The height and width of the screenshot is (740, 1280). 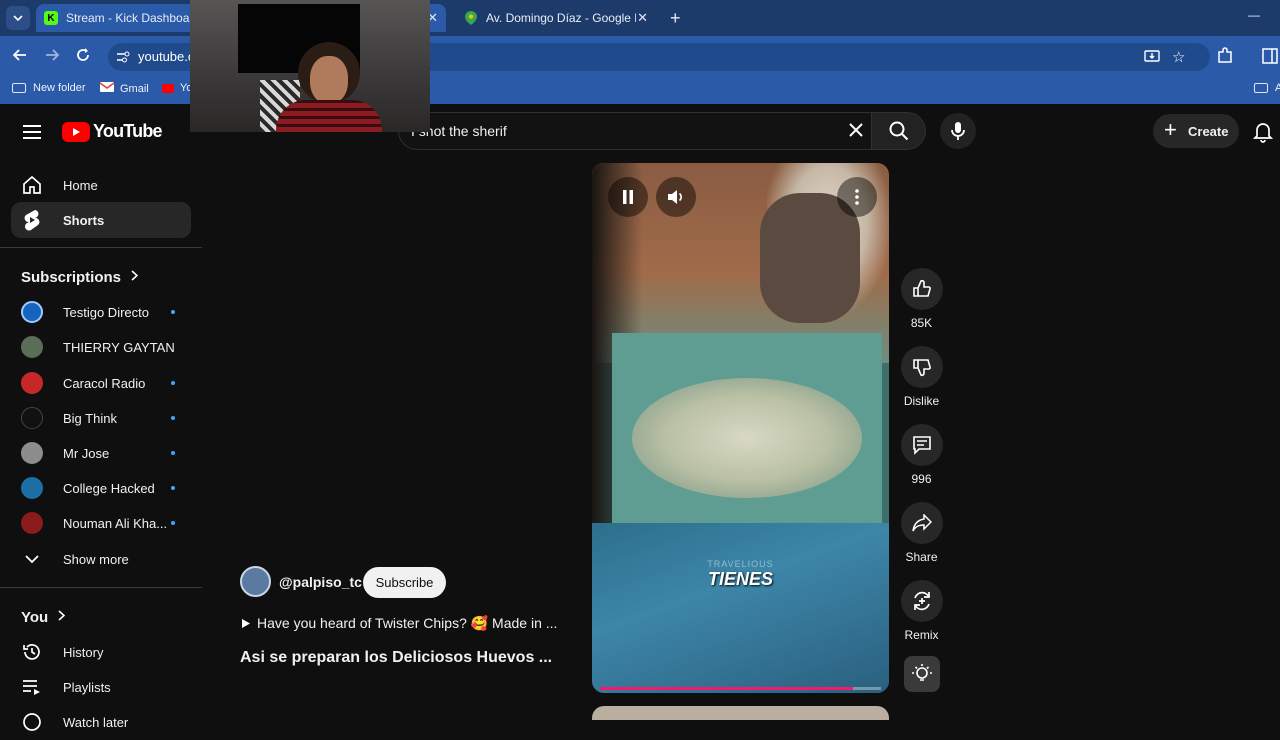 I want to click on subscription-item: Mr Jose, so click(x=101, y=453).